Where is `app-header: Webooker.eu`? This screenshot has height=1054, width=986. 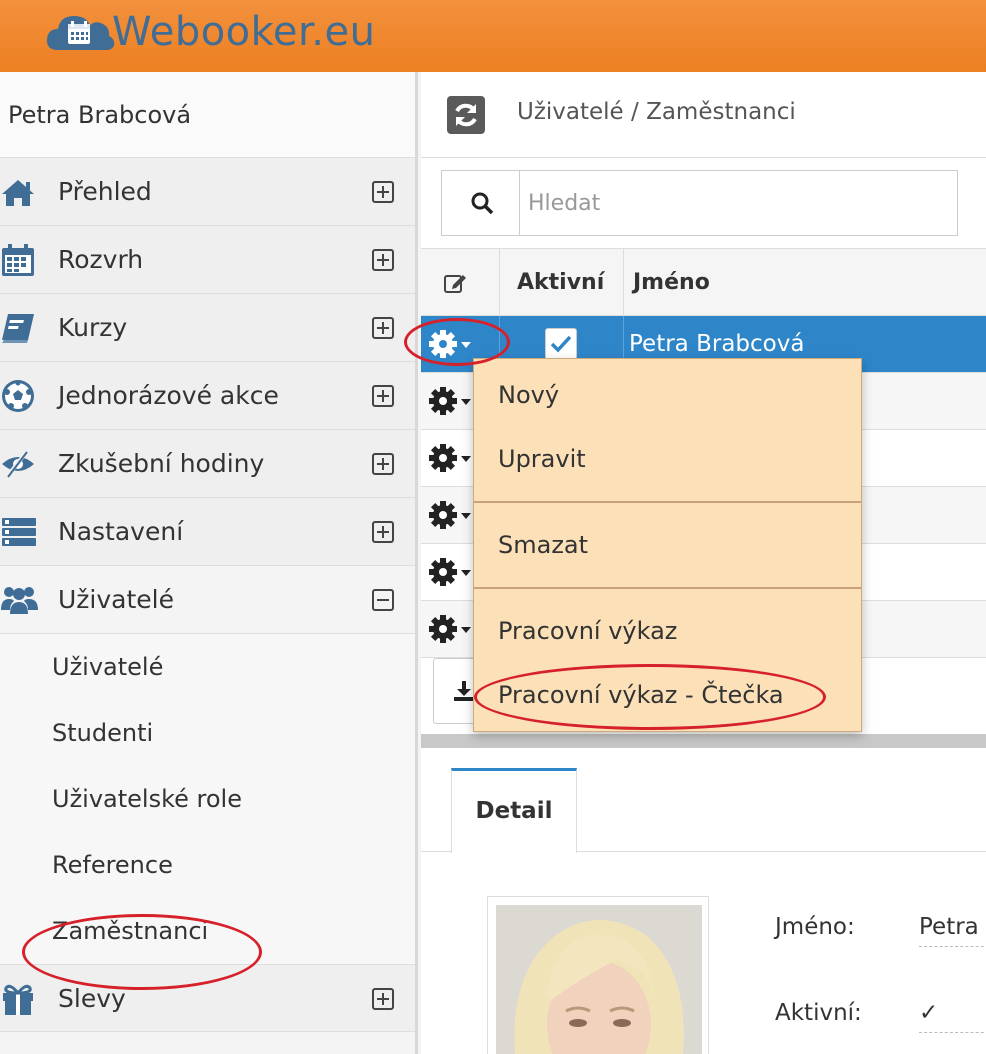
app-header: Webooker.eu is located at coordinates (493, 36).